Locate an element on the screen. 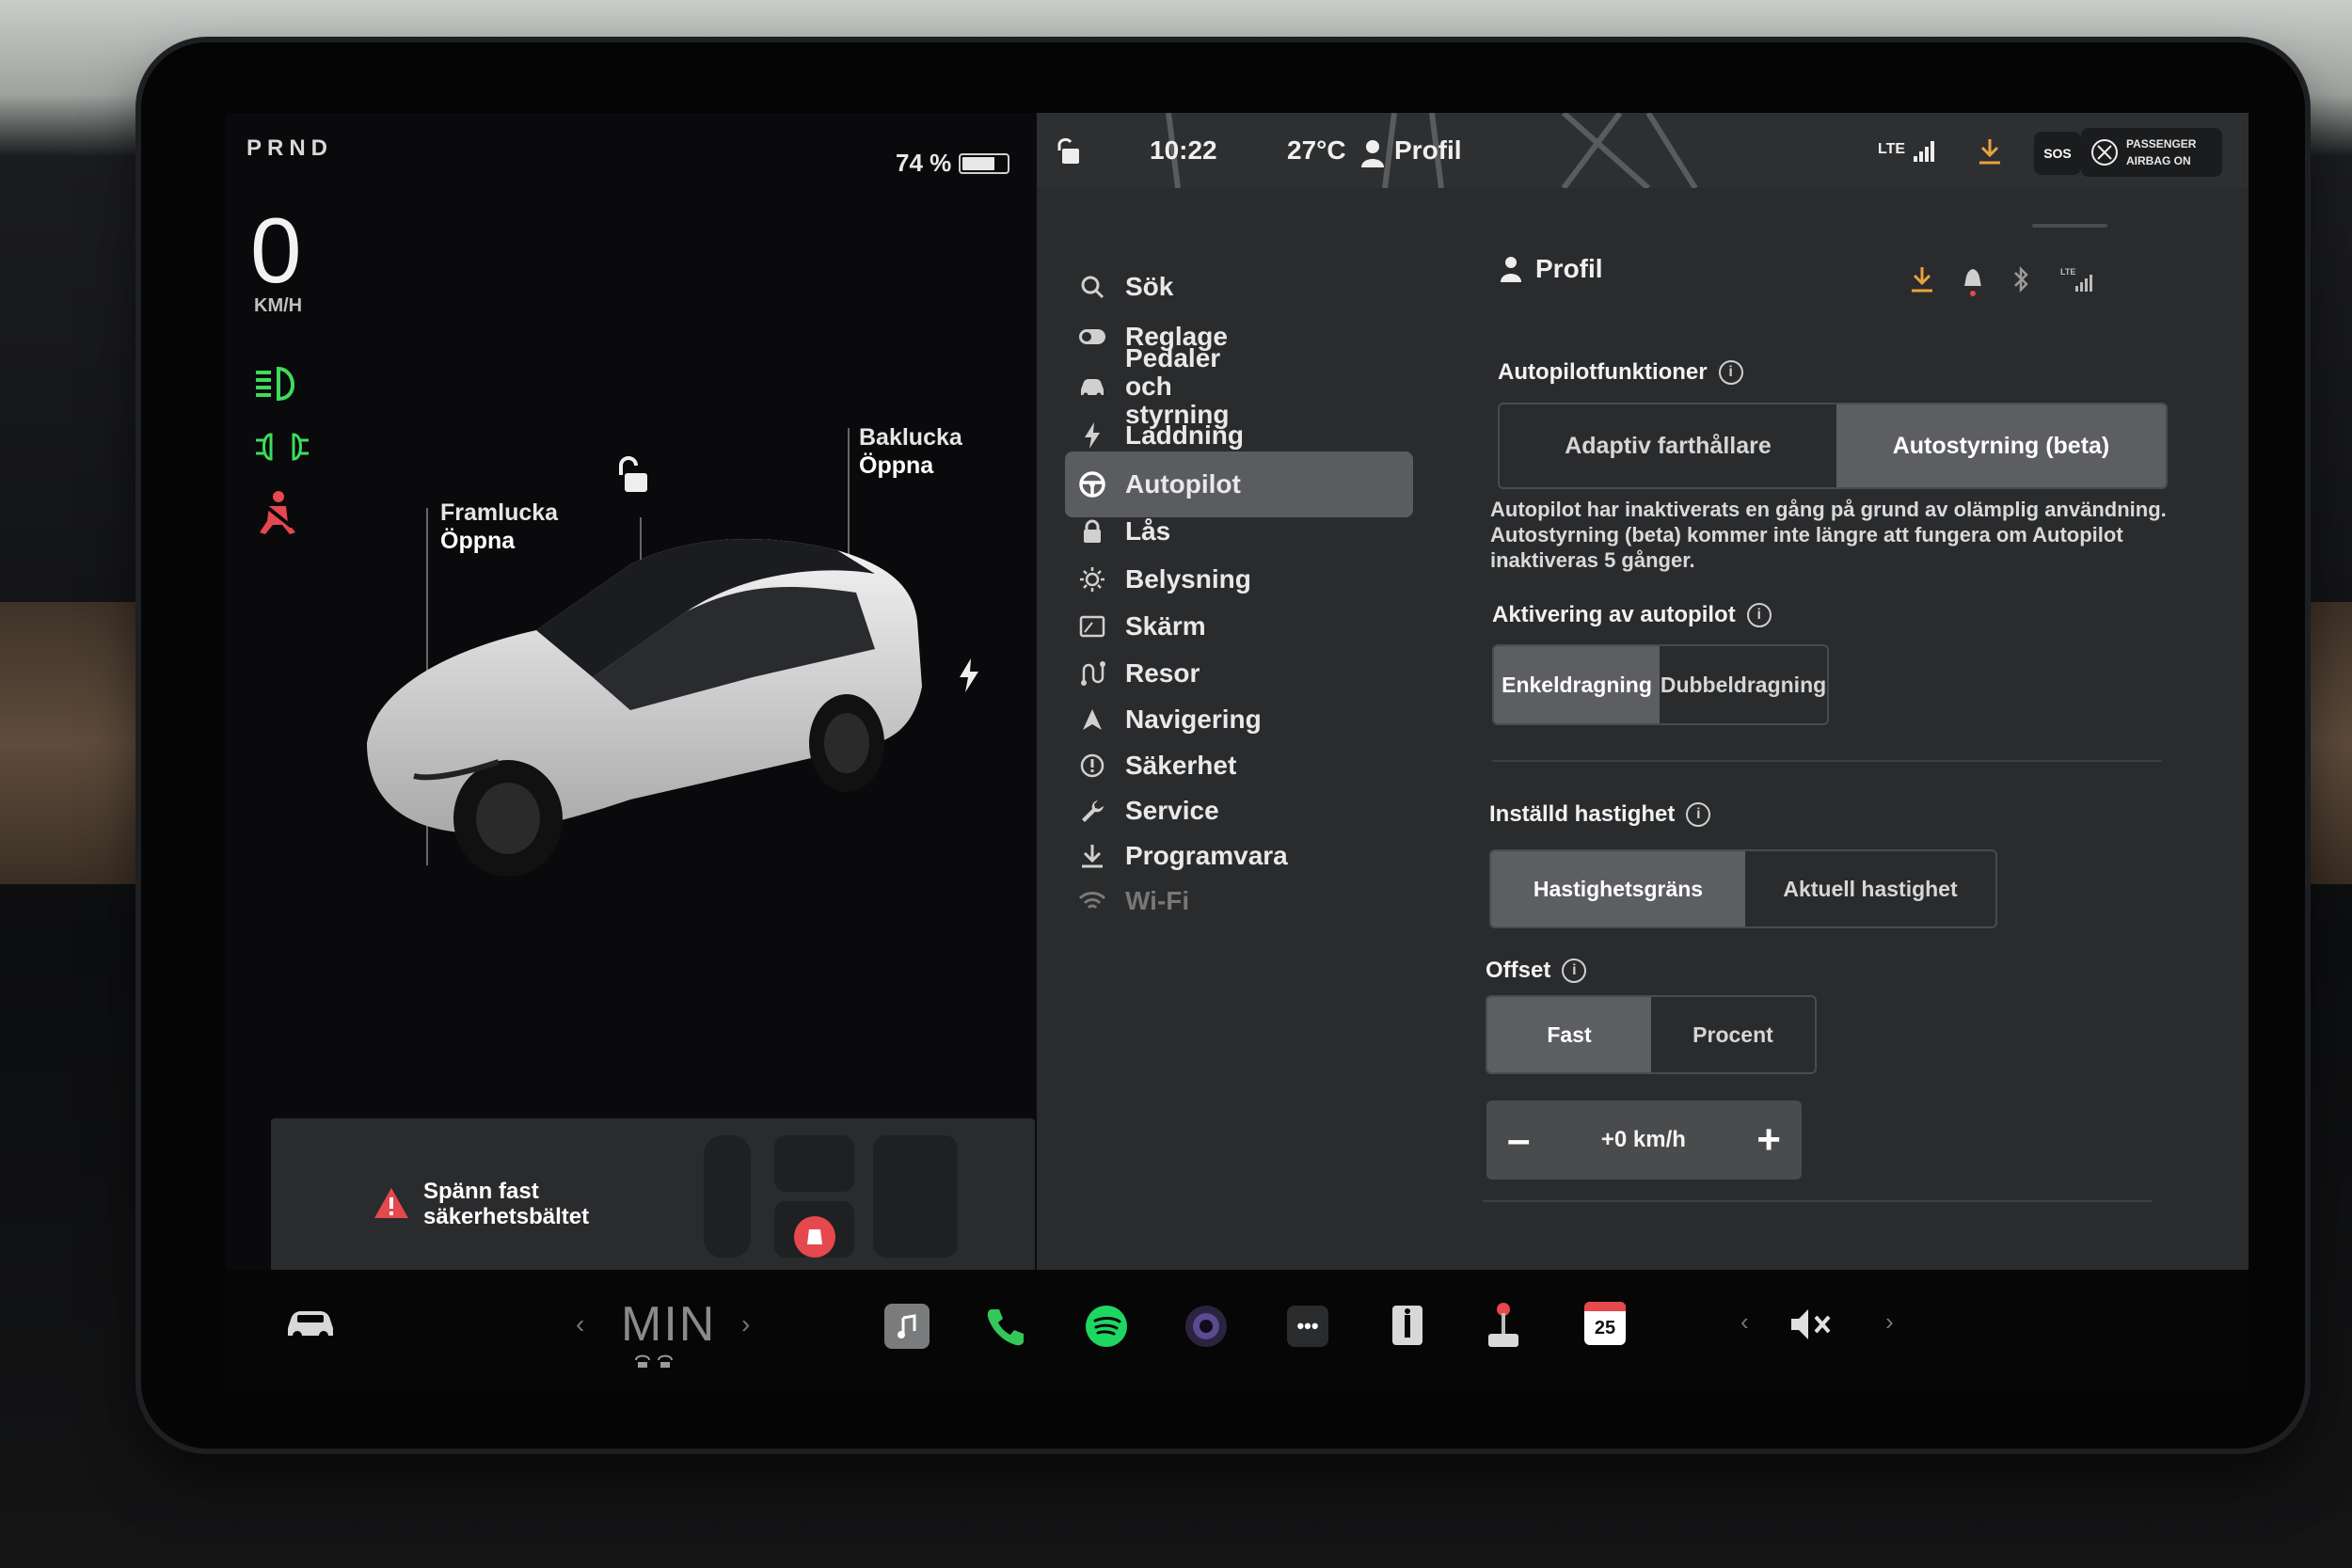 Image resolution: width=2352 pixels, height=1568 pixels. offset-decrease-button: – is located at coordinates (1518, 1140).